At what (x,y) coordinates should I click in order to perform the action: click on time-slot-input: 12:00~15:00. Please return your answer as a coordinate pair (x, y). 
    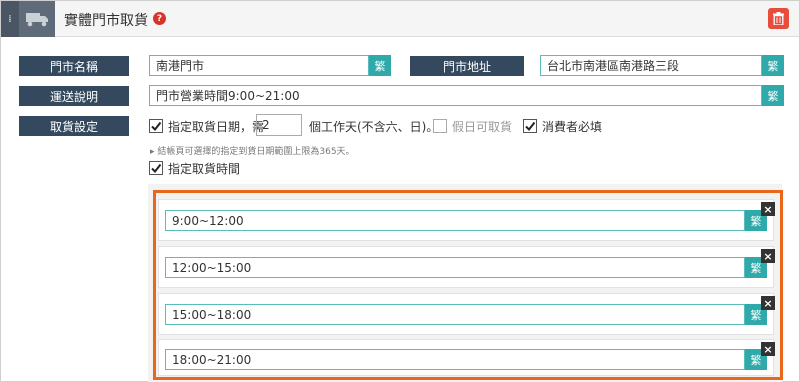
    Looking at the image, I should click on (455, 267).